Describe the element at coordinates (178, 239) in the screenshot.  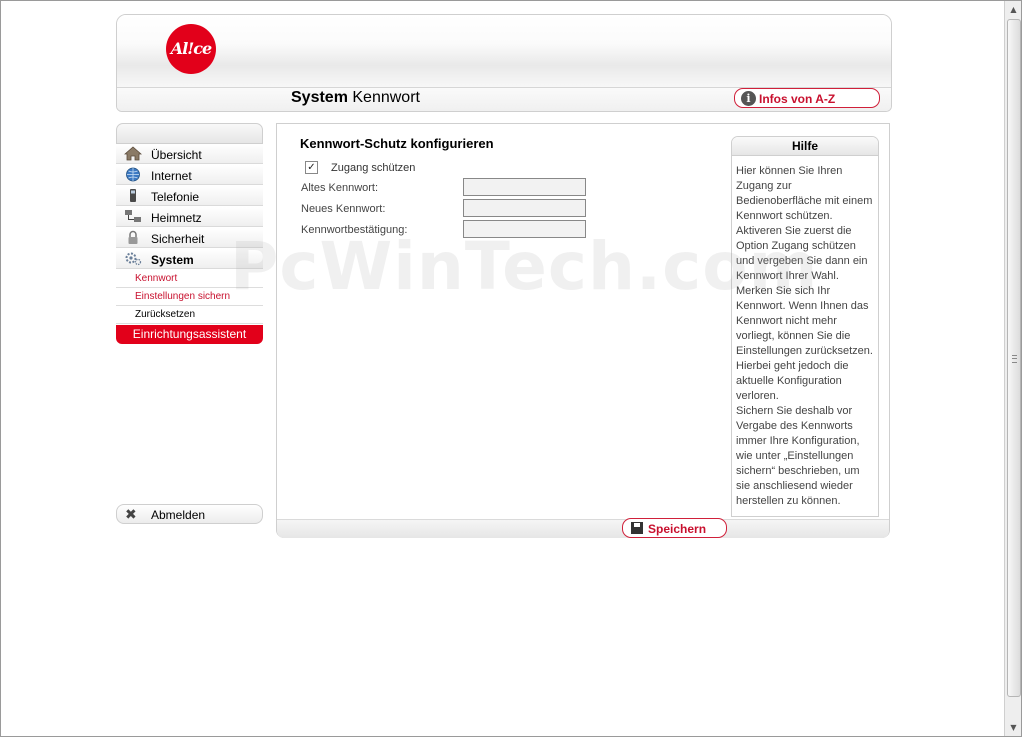
I see `sidebar-item-label: Sicherheit` at that location.